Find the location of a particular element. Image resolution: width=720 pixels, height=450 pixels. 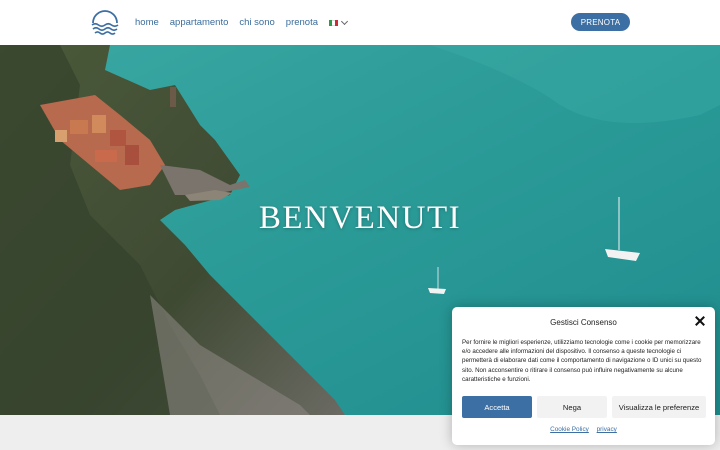

close-icon is located at coordinates (700, 321).